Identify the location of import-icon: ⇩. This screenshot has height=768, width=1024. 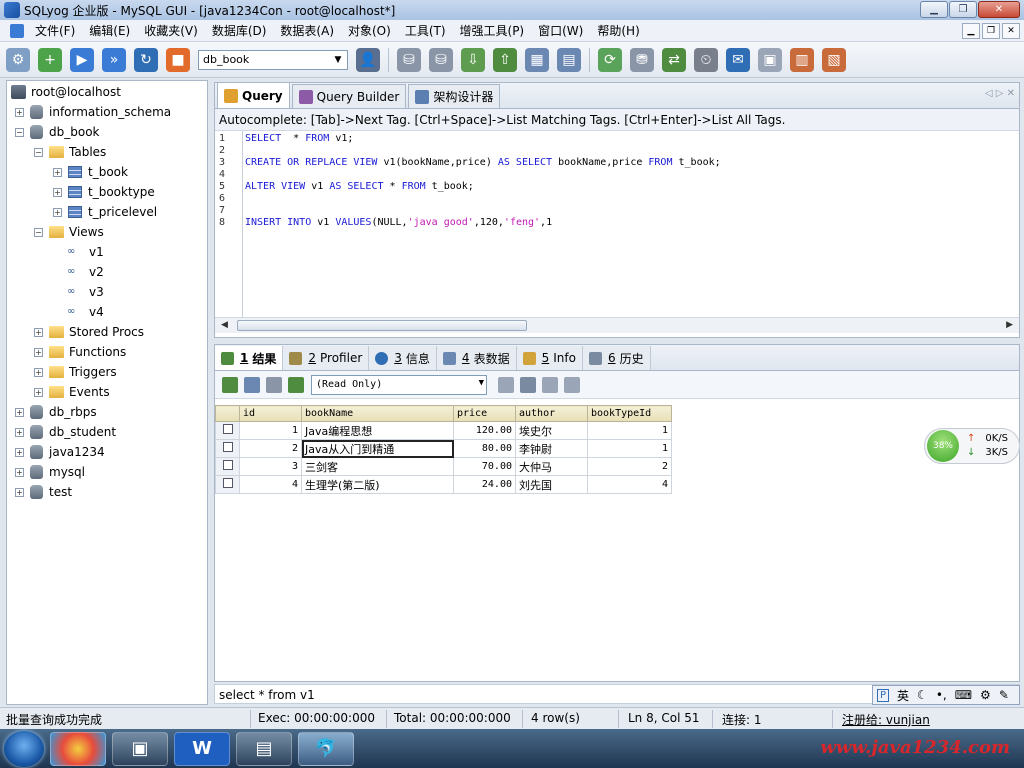
(473, 59).